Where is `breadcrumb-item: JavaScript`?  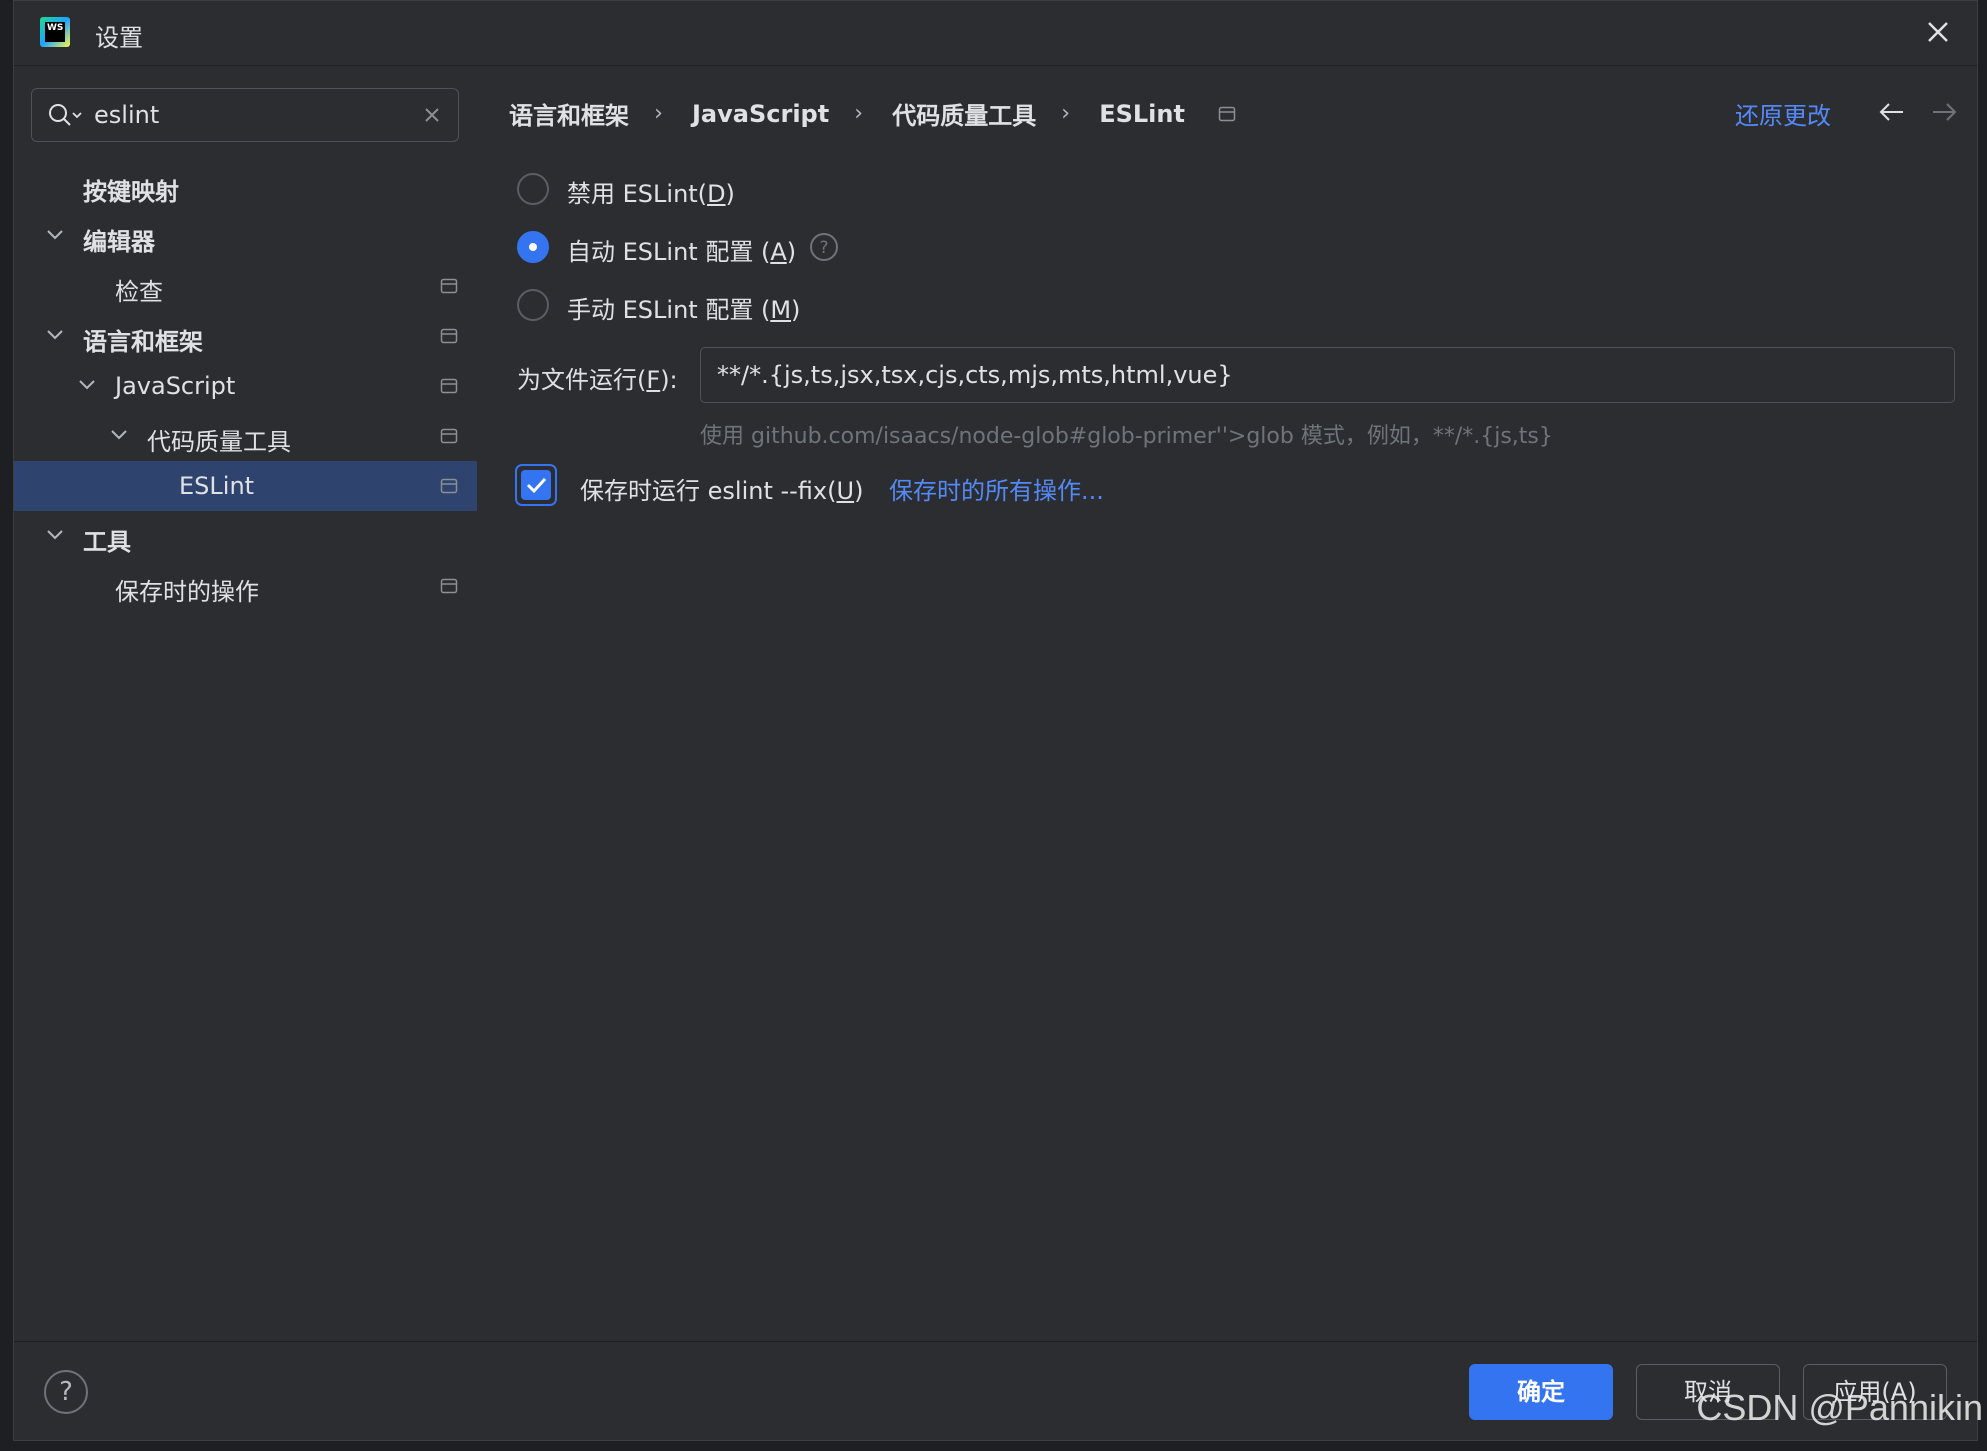 breadcrumb-item: JavaScript is located at coordinates (760, 114).